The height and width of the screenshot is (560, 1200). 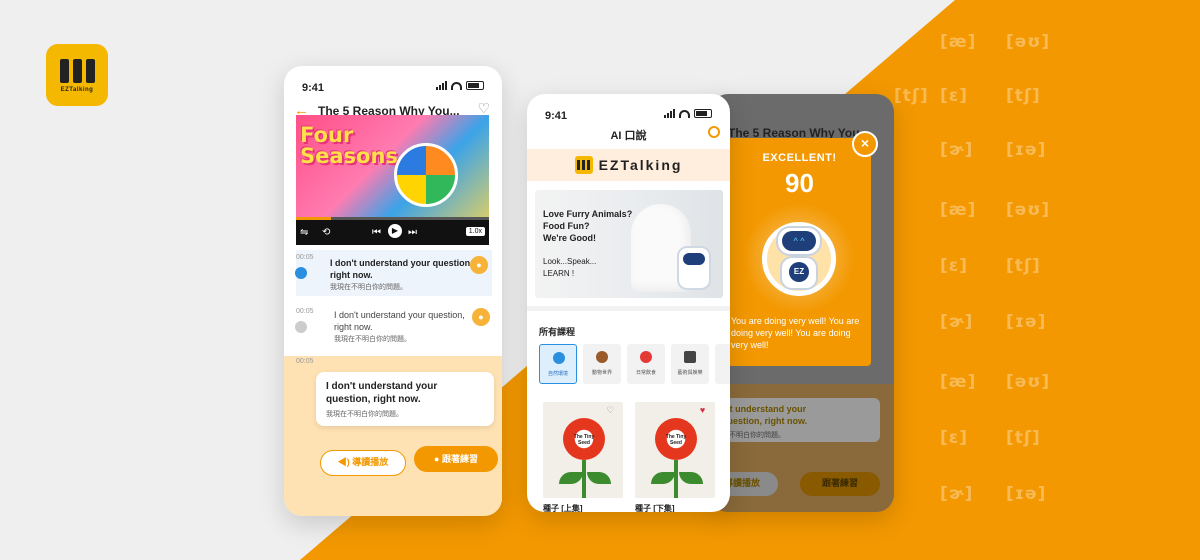 I want to click on video-title-line2: Seasons, so click(x=349, y=156).